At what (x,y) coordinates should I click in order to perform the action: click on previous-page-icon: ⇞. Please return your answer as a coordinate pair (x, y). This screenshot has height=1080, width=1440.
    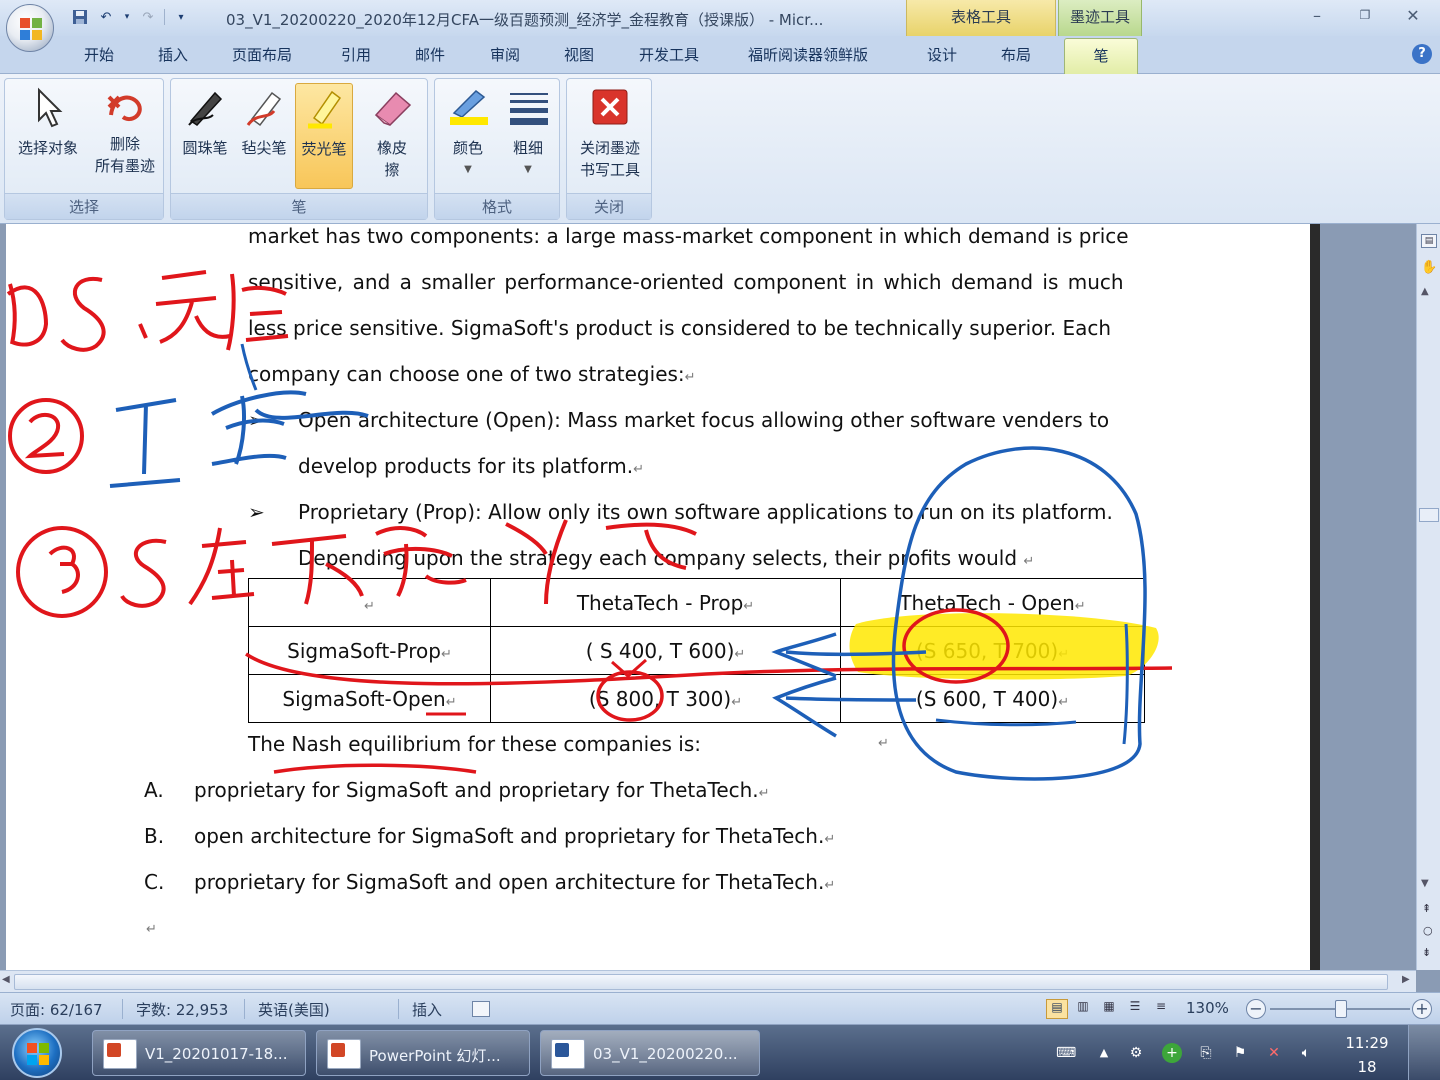
    Looking at the image, I should click on (1426, 908).